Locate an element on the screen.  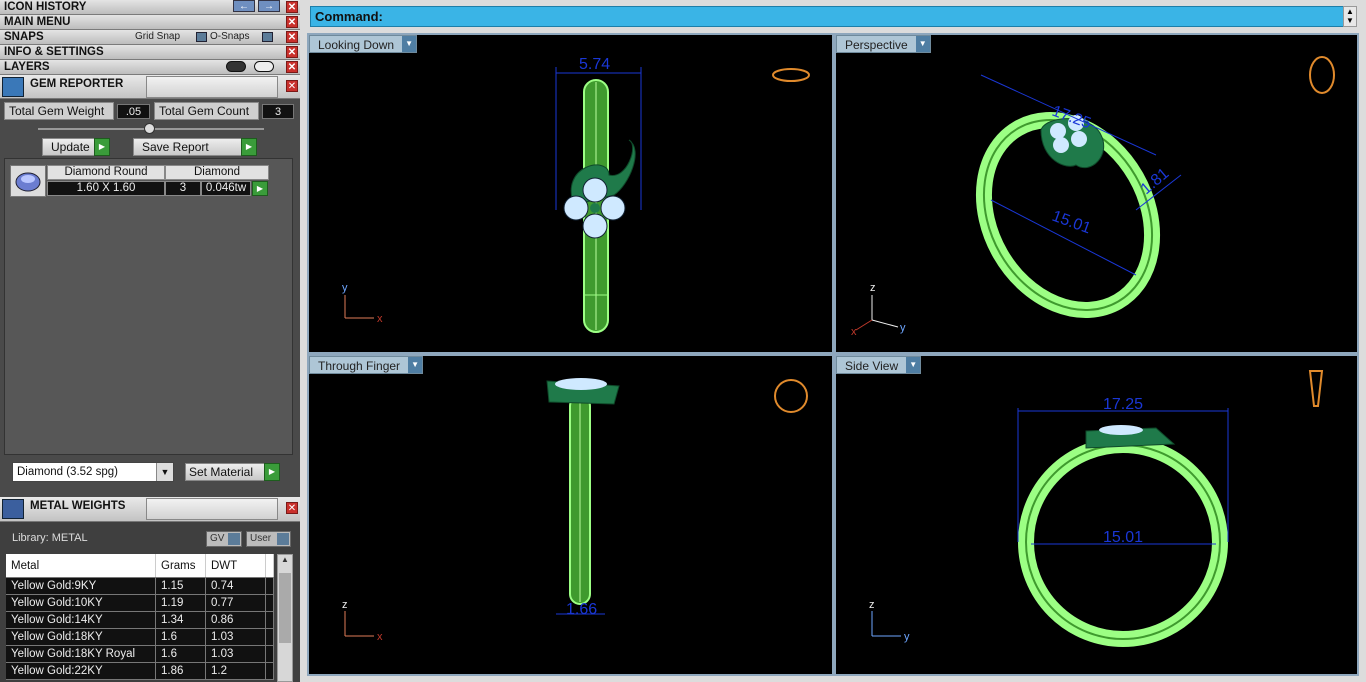
dimension-label: 17.25 is located at coordinates (1123, 404).